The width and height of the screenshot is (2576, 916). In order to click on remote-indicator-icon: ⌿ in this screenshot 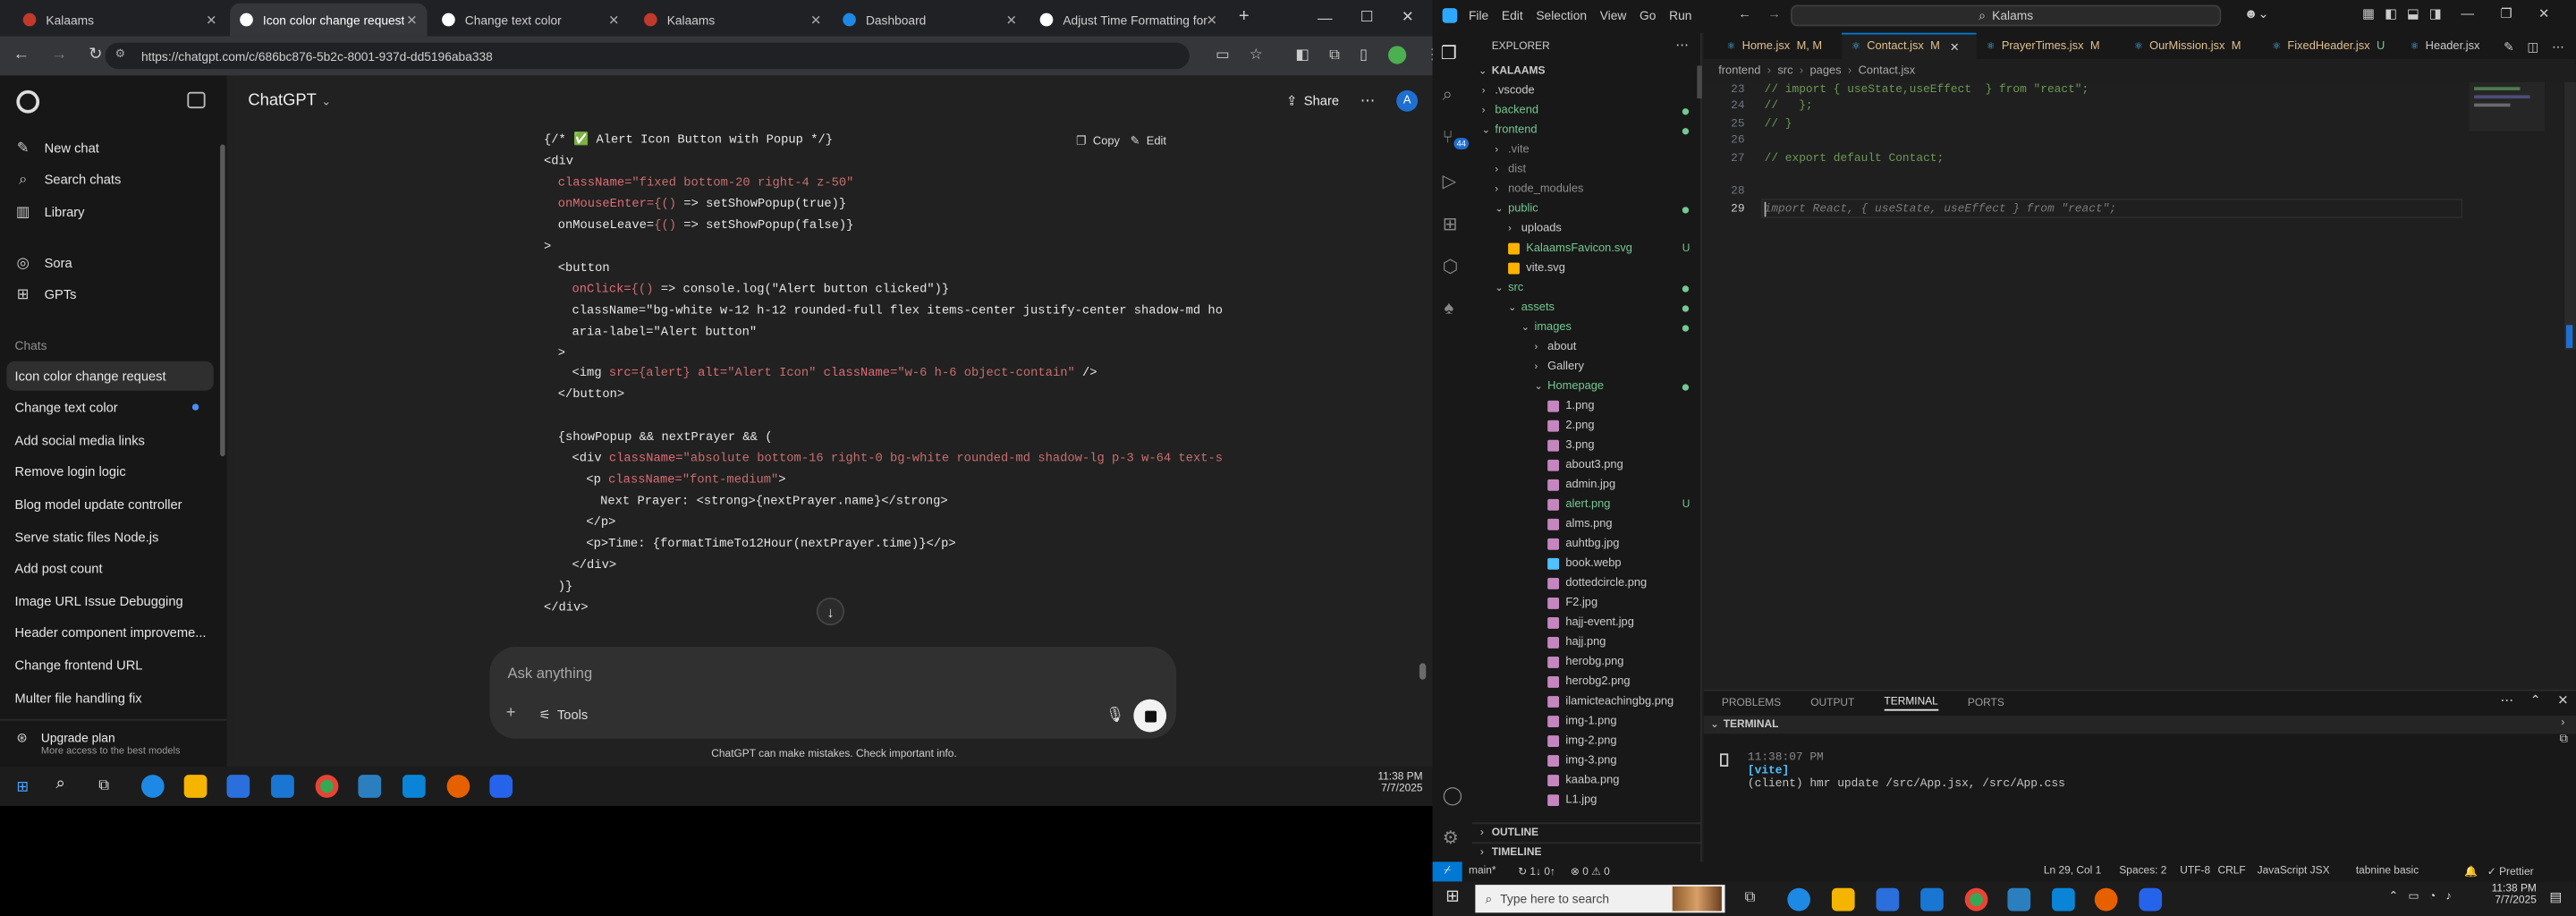, I will do `click(1447, 871)`.